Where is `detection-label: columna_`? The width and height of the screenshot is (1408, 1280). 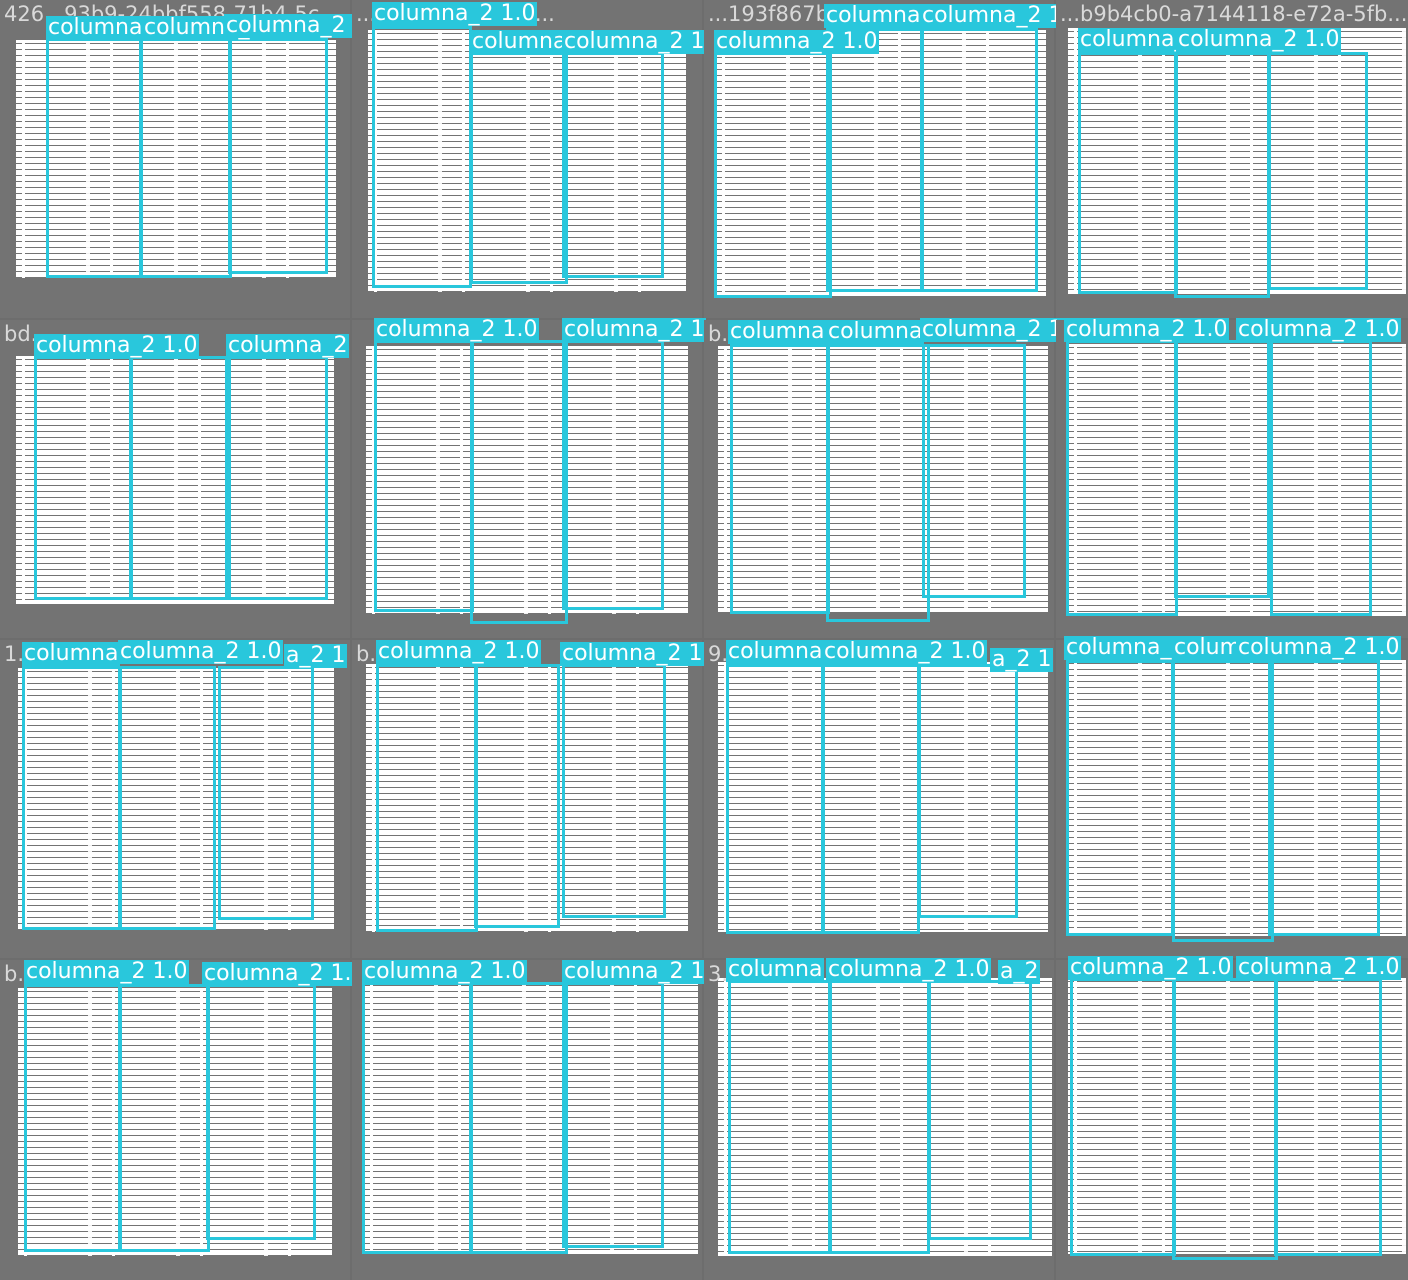
detection-label: columna_ is located at coordinates (1119, 647).